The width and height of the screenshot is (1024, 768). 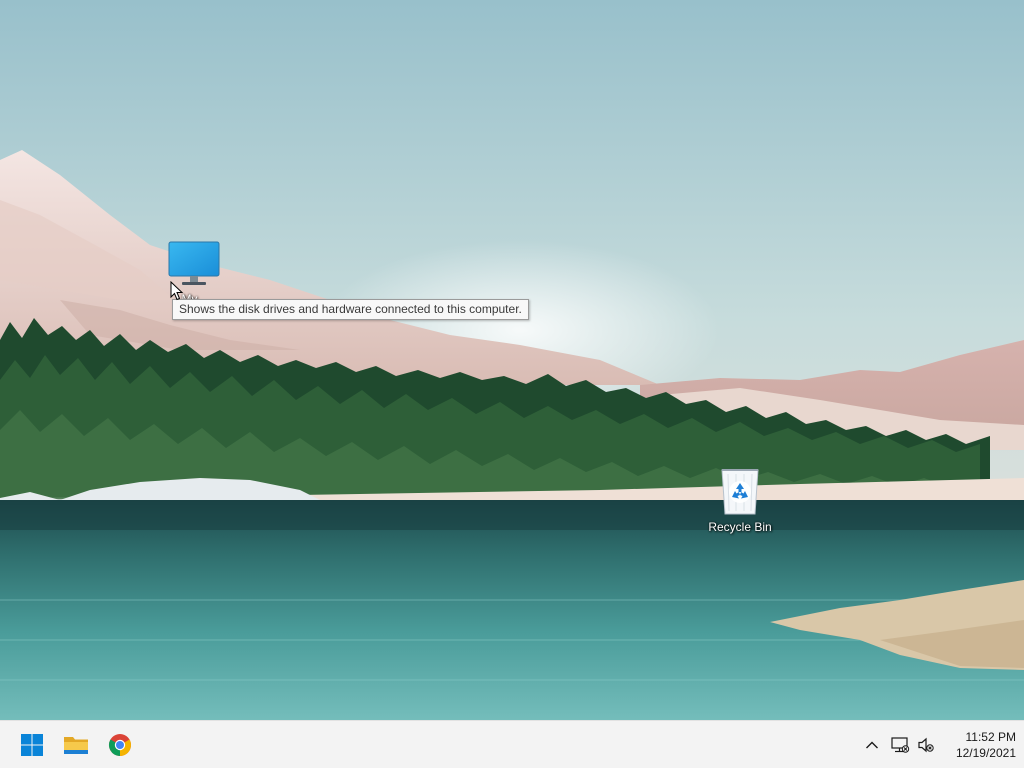 I want to click on show-hidden-icons-button, so click(x=872, y=745).